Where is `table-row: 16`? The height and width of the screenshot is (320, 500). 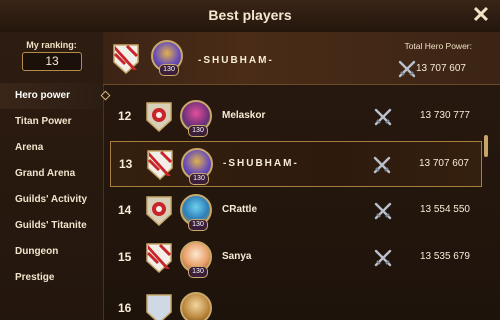
table-row: 16 is located at coordinates (296, 303).